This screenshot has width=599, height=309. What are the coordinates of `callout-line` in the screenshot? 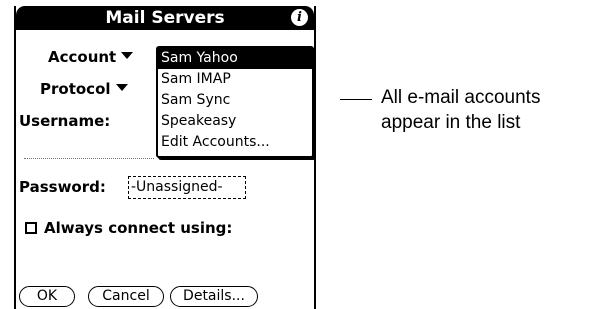 It's located at (356, 99).